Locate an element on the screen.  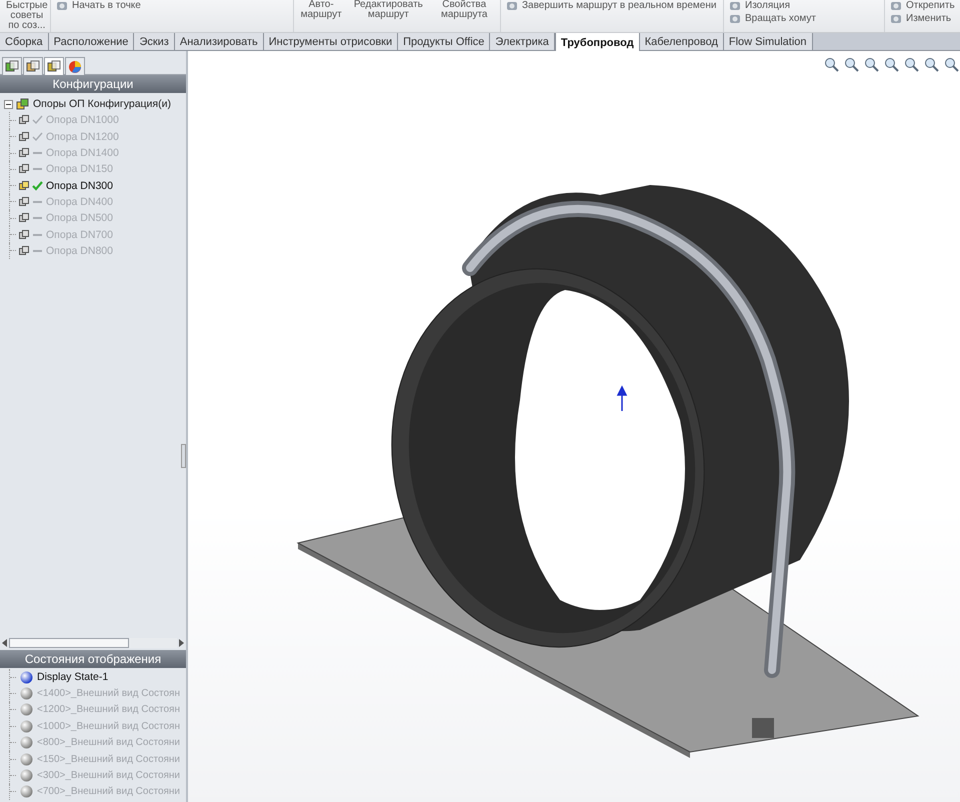
ribbon-tab: Электрика is located at coordinates (522, 41).